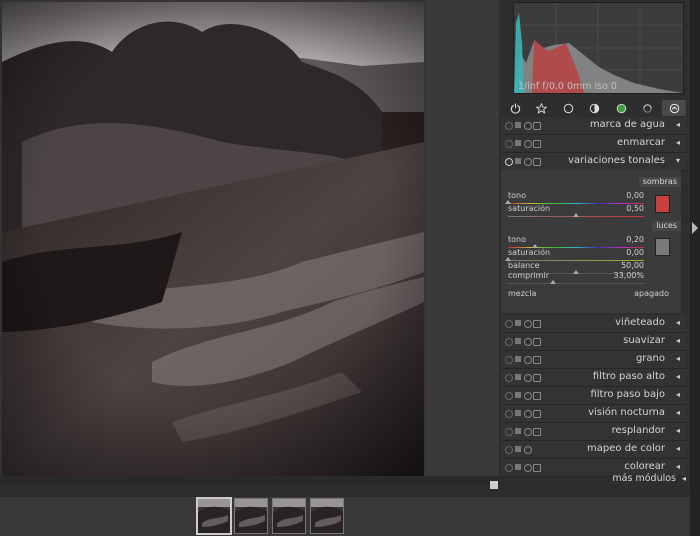  Describe the element at coordinates (594, 360) in the screenshot. I see `module-grain: grano ◂` at that location.